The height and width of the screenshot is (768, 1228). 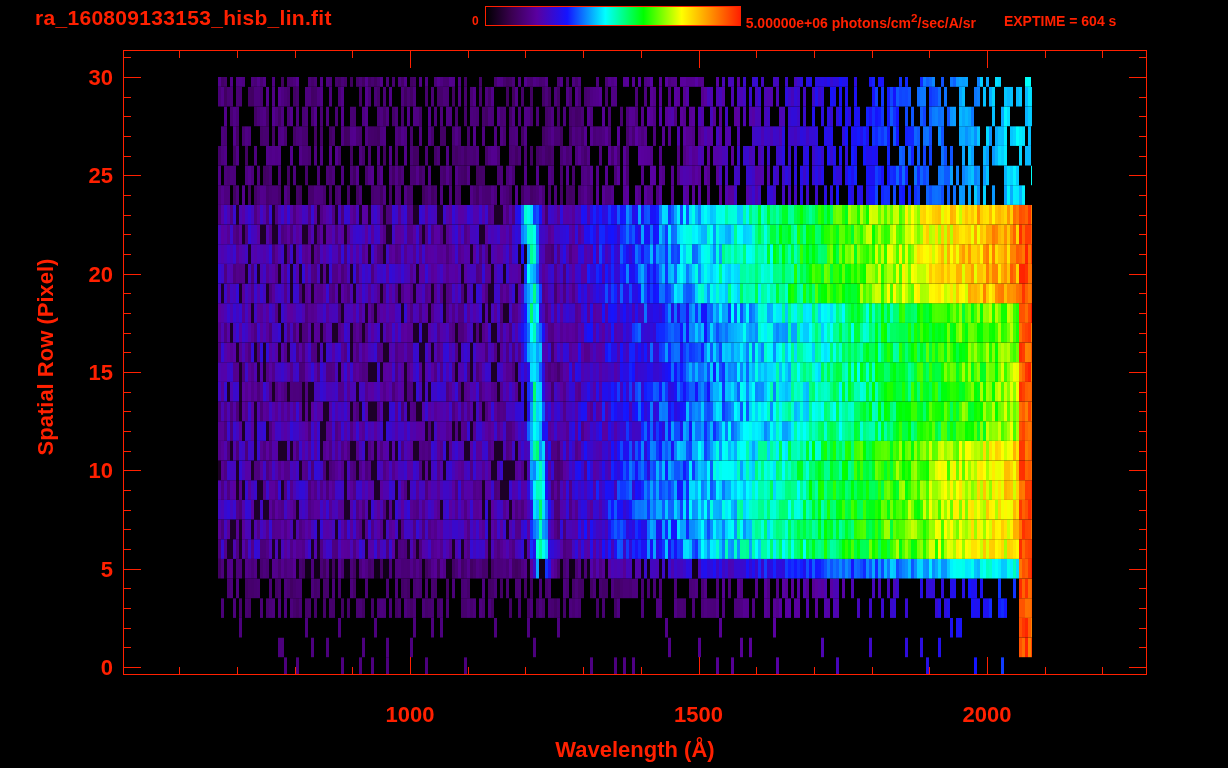 What do you see at coordinates (100, 471) in the screenshot?
I see `y-tick-label: 10` at bounding box center [100, 471].